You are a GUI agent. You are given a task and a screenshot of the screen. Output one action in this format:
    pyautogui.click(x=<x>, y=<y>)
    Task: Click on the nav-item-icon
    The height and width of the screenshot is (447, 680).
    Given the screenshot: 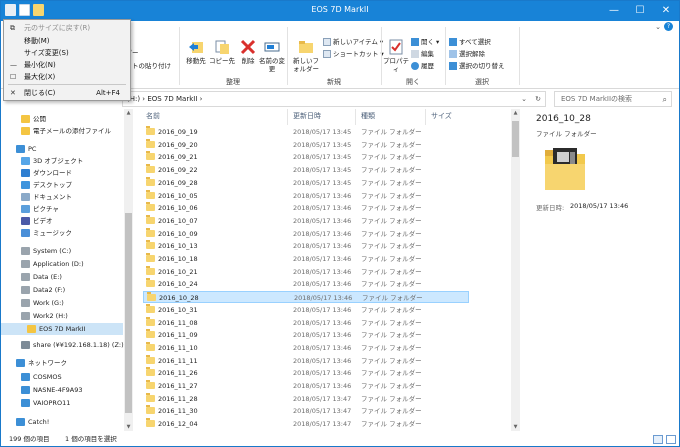 What is the action you would take?
    pyautogui.click(x=25, y=233)
    